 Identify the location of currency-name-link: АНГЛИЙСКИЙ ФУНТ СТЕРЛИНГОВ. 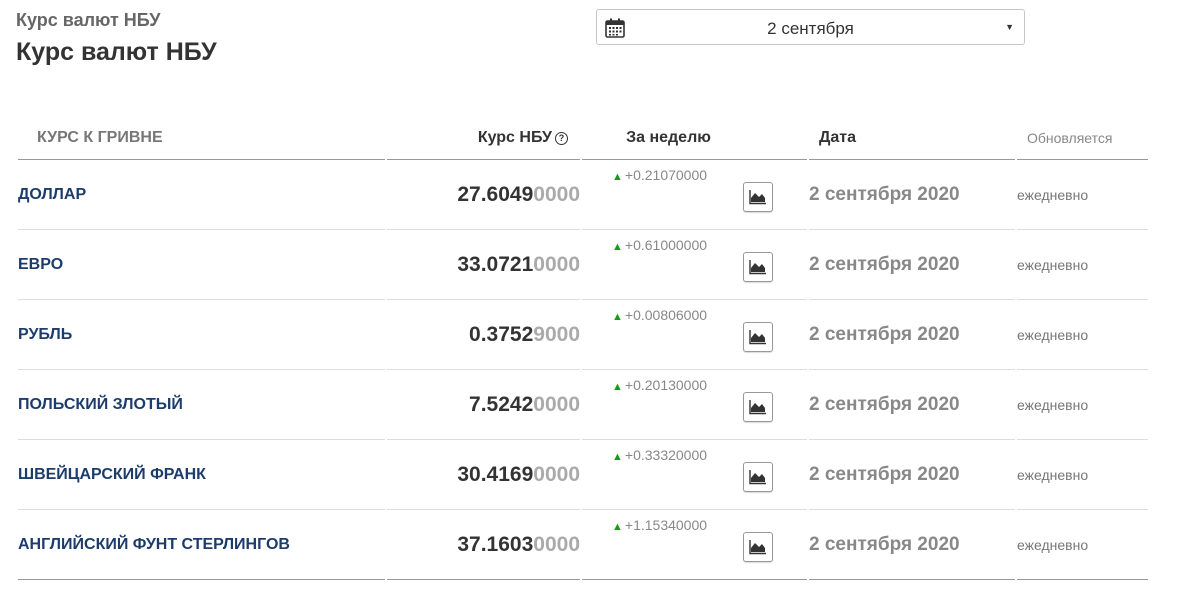
(201, 545).